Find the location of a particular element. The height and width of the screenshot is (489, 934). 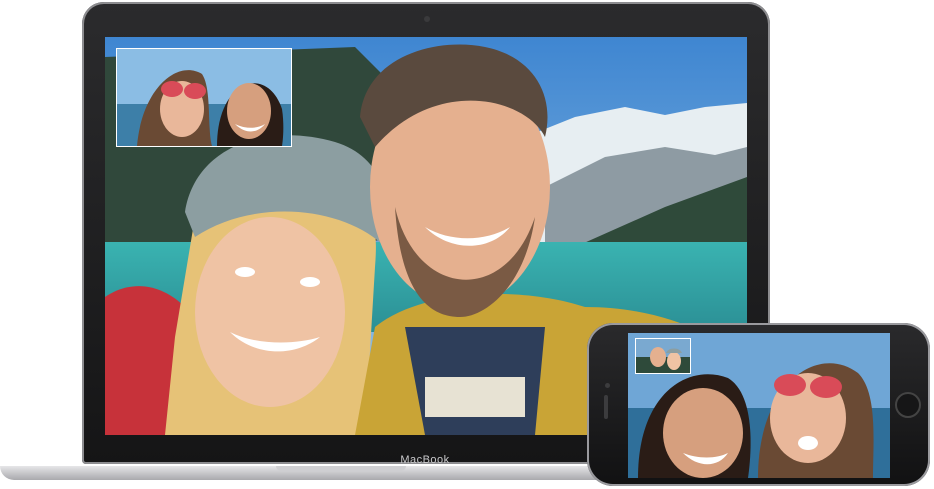

woman-eye-left is located at coordinates (245, 272).